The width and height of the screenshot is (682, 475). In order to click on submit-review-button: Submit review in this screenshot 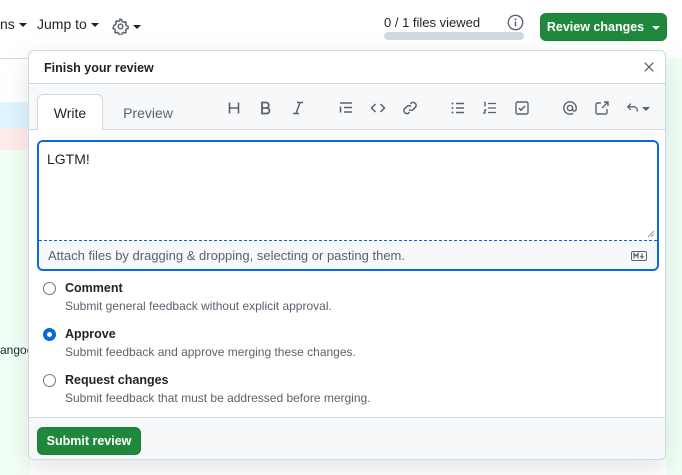, I will do `click(89, 441)`.